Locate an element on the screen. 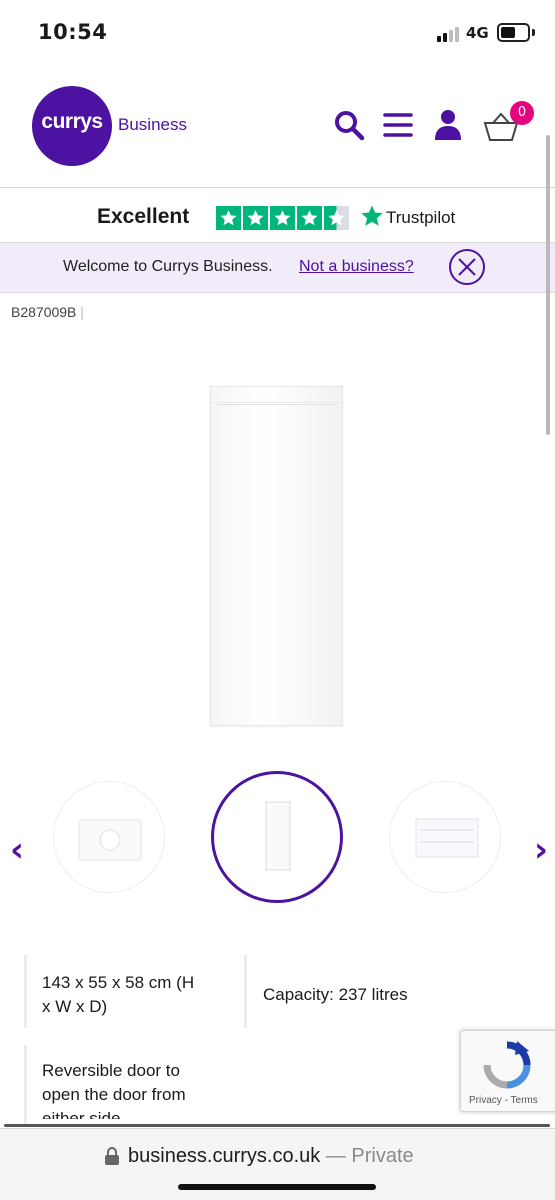 Image resolution: width=555 pixels, height=1200 pixels. cart-count-badge: 0 is located at coordinates (522, 113).